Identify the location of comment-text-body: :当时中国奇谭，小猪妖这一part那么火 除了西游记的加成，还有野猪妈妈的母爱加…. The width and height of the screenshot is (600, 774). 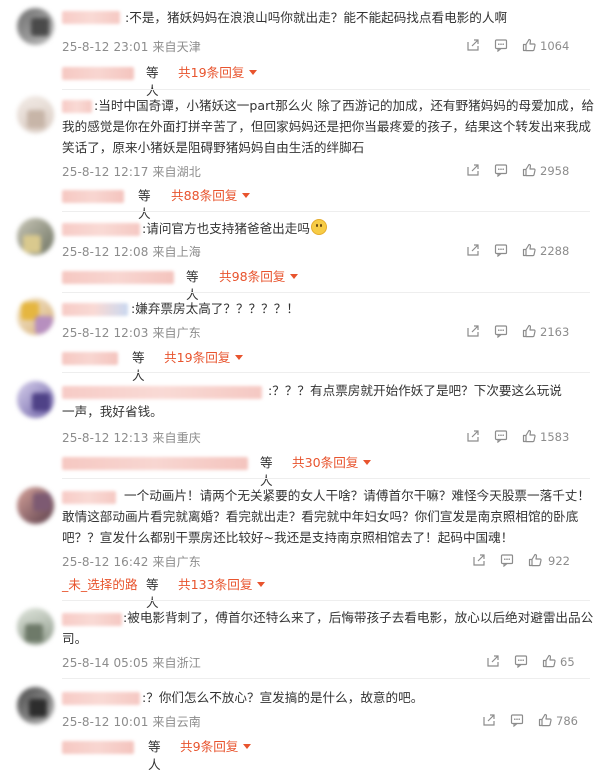
(328, 126).